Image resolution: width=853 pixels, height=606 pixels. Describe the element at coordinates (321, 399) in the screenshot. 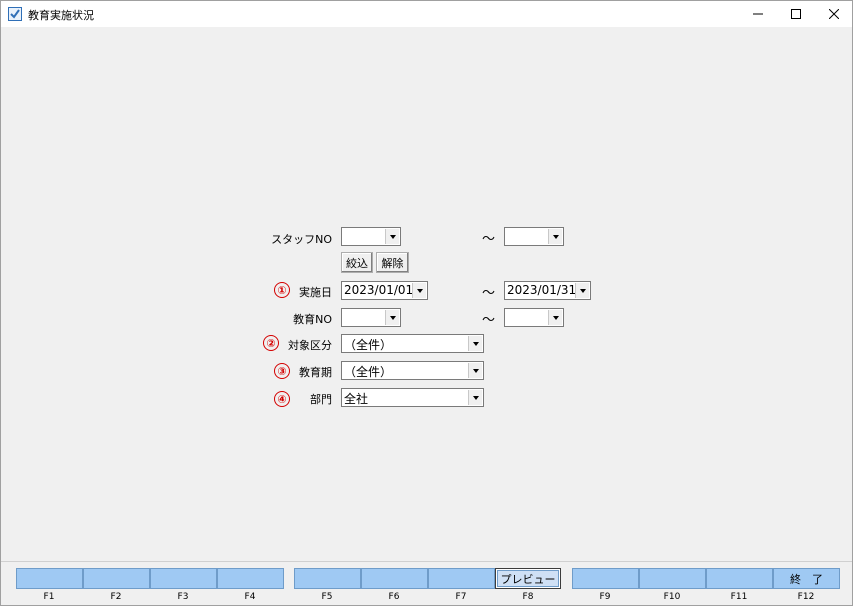

I see `department-label: 部門` at that location.